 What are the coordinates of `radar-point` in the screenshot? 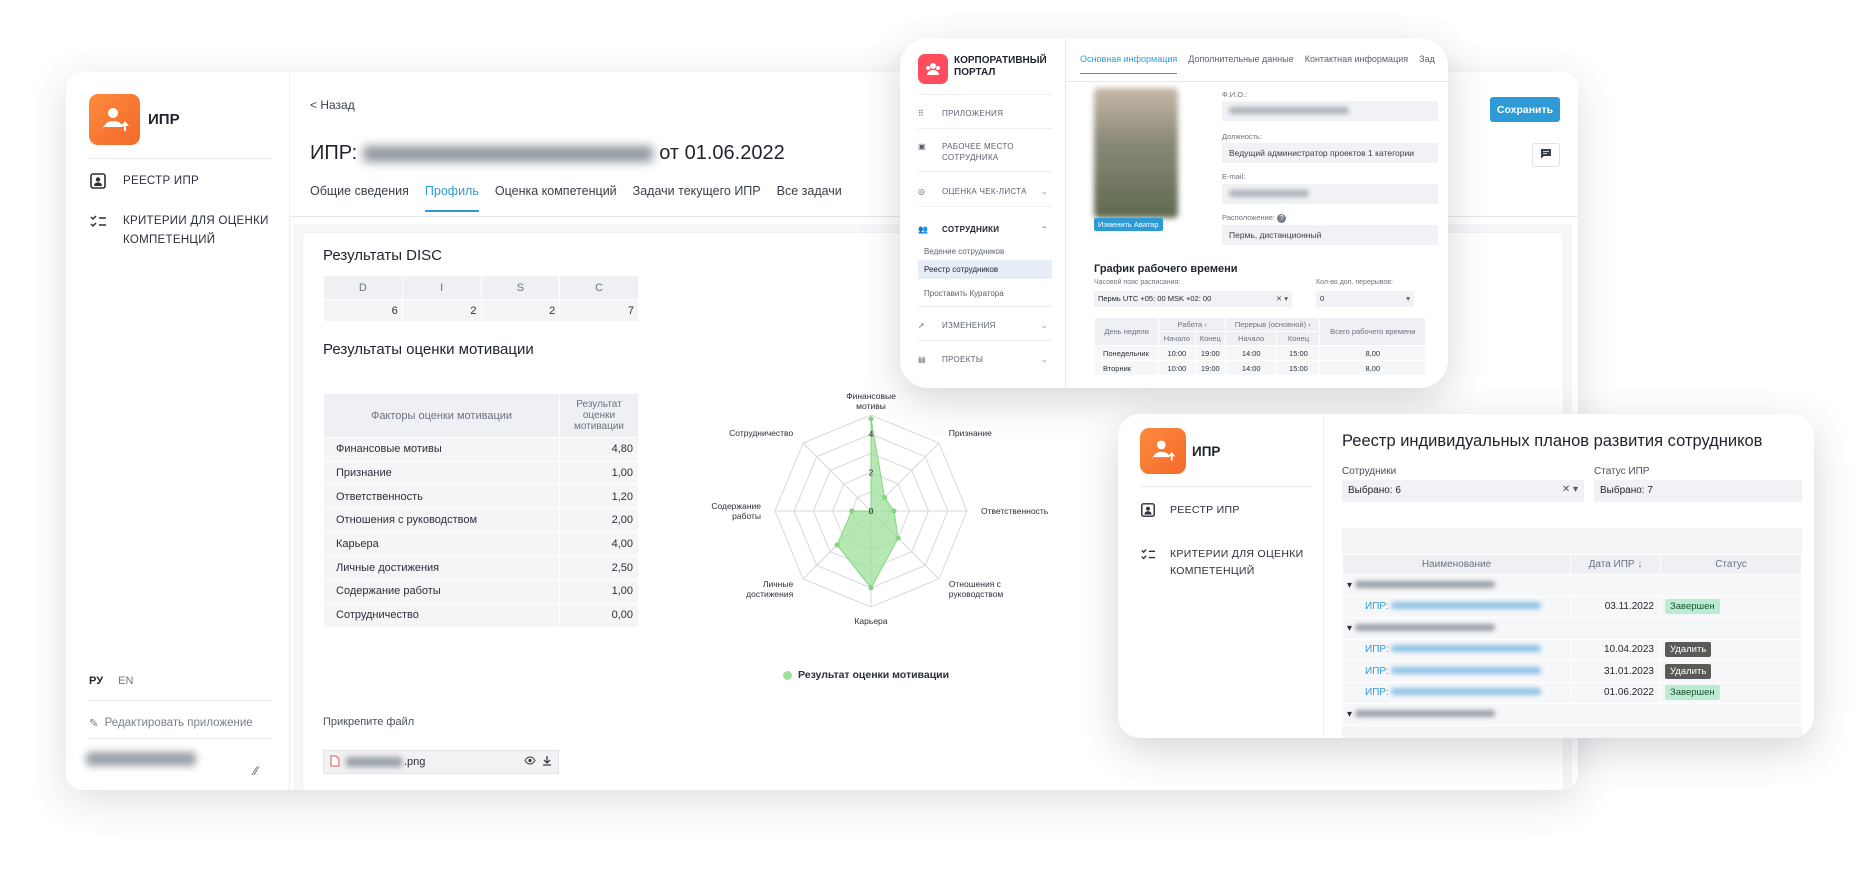 It's located at (837, 545).